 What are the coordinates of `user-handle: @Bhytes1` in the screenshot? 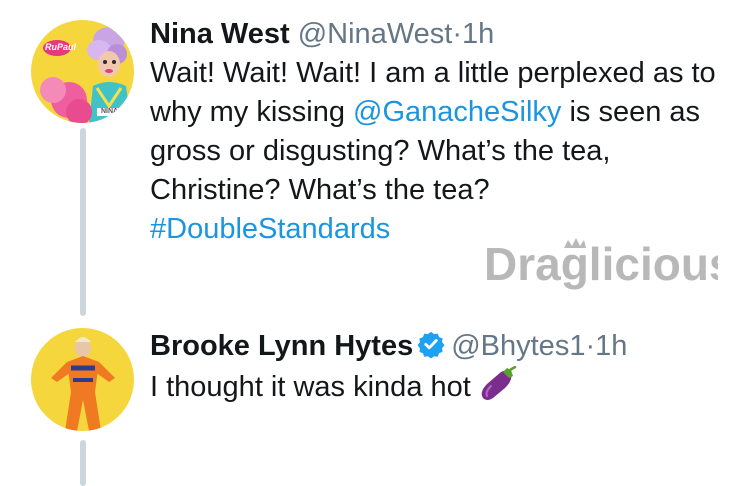 It's located at (518, 346).